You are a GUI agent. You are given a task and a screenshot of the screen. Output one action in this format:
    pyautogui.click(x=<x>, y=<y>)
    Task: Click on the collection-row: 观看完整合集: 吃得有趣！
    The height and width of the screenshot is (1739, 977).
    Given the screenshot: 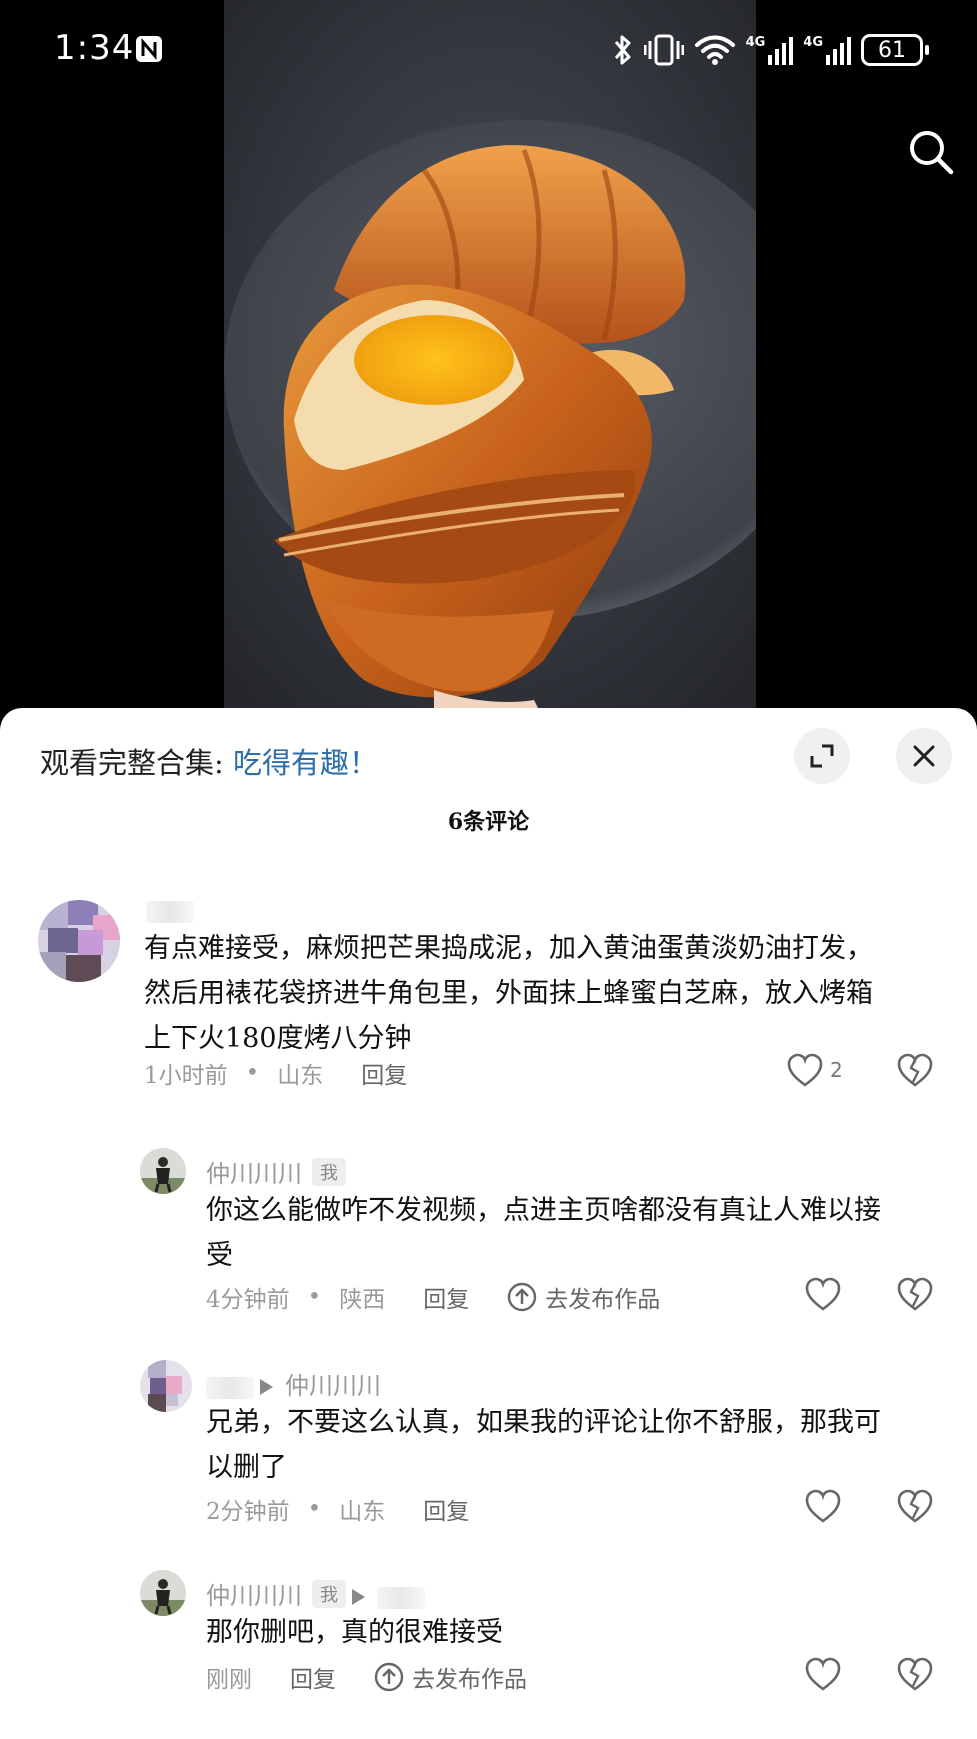 What is the action you would take?
    pyautogui.click(x=209, y=761)
    